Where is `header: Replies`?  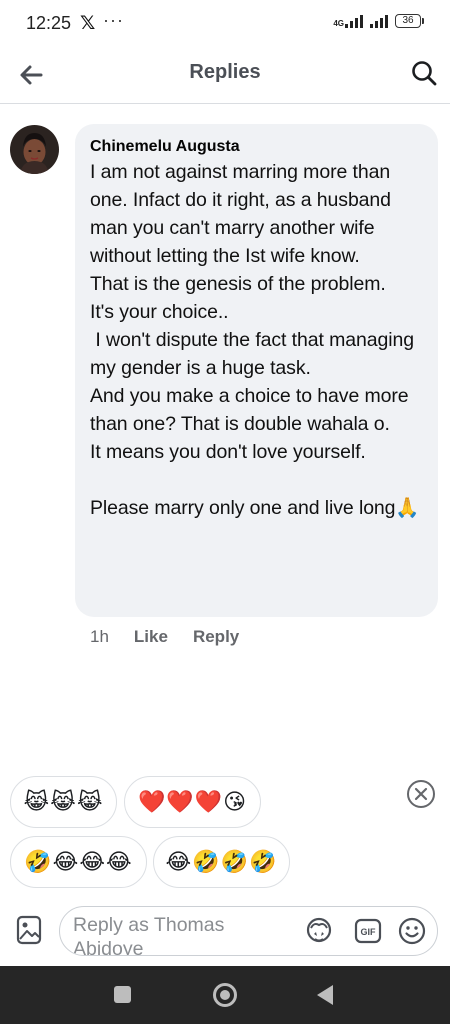
header: Replies is located at coordinates (225, 75).